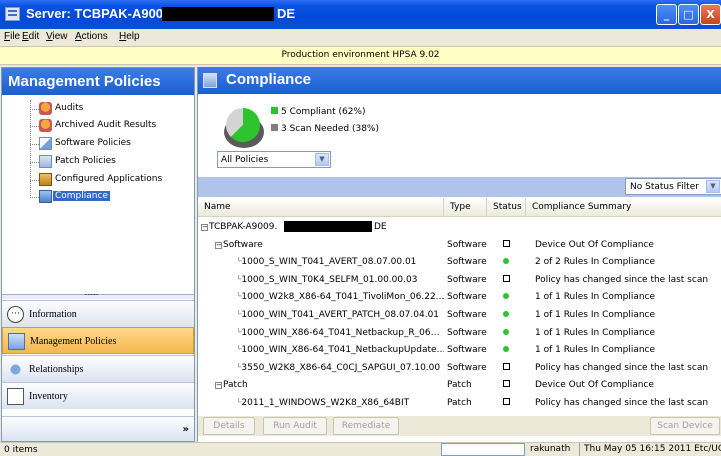 The image size is (721, 456). What do you see at coordinates (594, 385) in the screenshot?
I see `row-compliance-summary: Device Out Of Compliance` at bounding box center [594, 385].